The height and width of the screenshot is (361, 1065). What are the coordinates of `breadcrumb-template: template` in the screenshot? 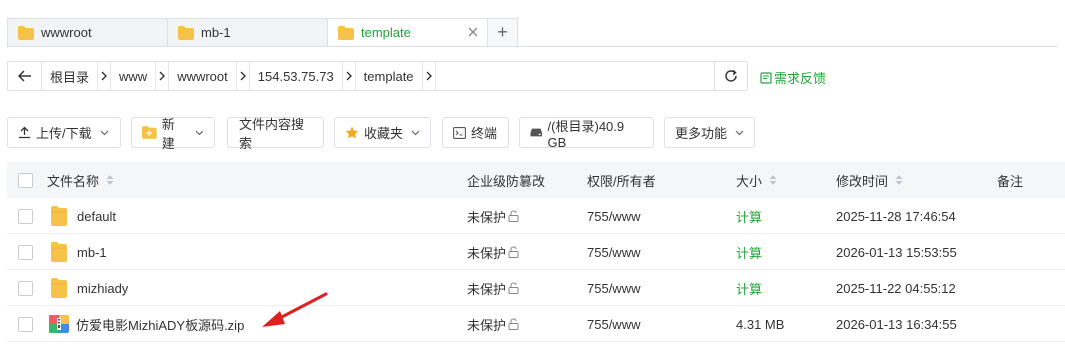 It's located at (396, 76).